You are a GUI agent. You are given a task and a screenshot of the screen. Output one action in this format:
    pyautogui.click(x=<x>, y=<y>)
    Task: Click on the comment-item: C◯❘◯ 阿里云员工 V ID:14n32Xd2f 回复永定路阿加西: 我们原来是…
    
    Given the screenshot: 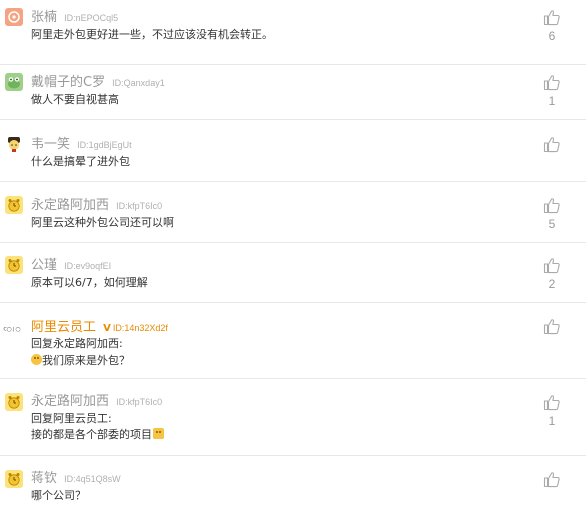 What is the action you would take?
    pyautogui.click(x=293, y=341)
    